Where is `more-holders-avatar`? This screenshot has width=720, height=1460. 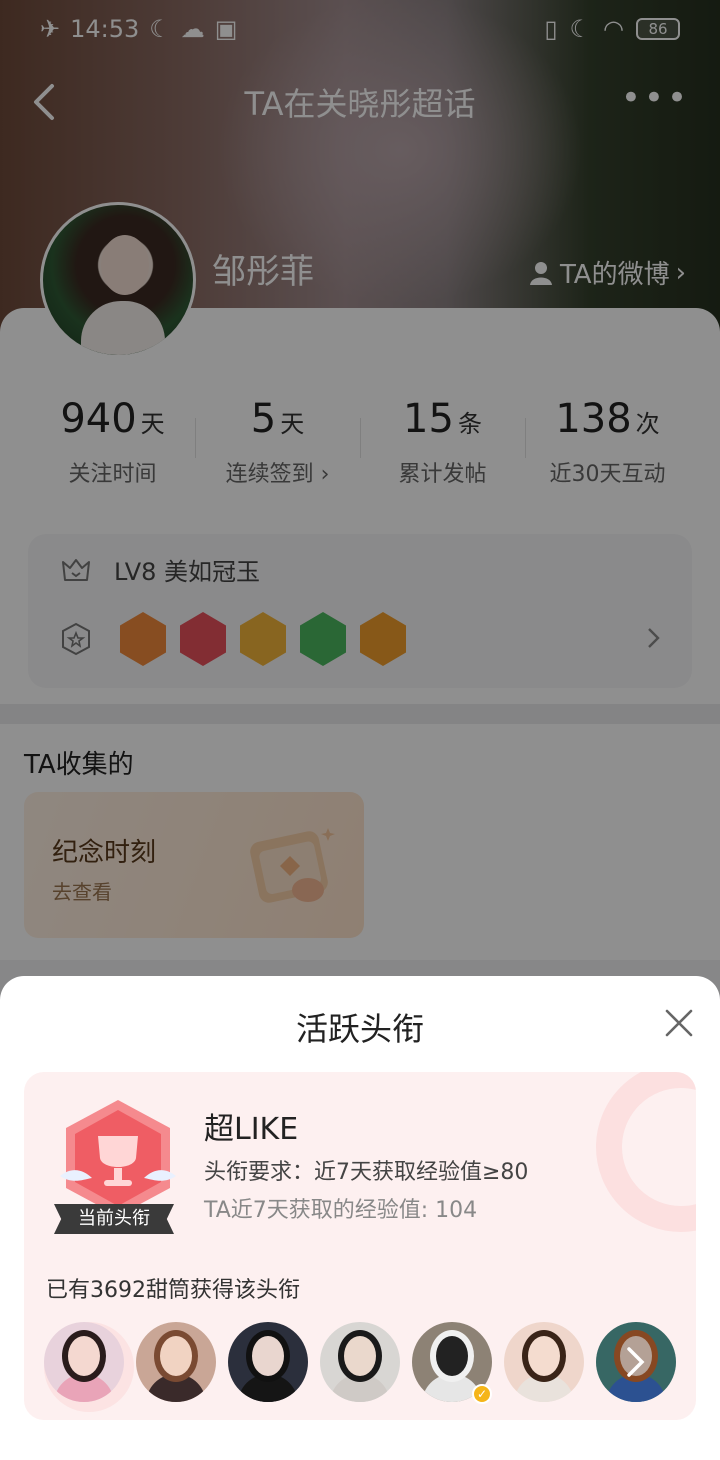
more-holders-avatar is located at coordinates (636, 1362).